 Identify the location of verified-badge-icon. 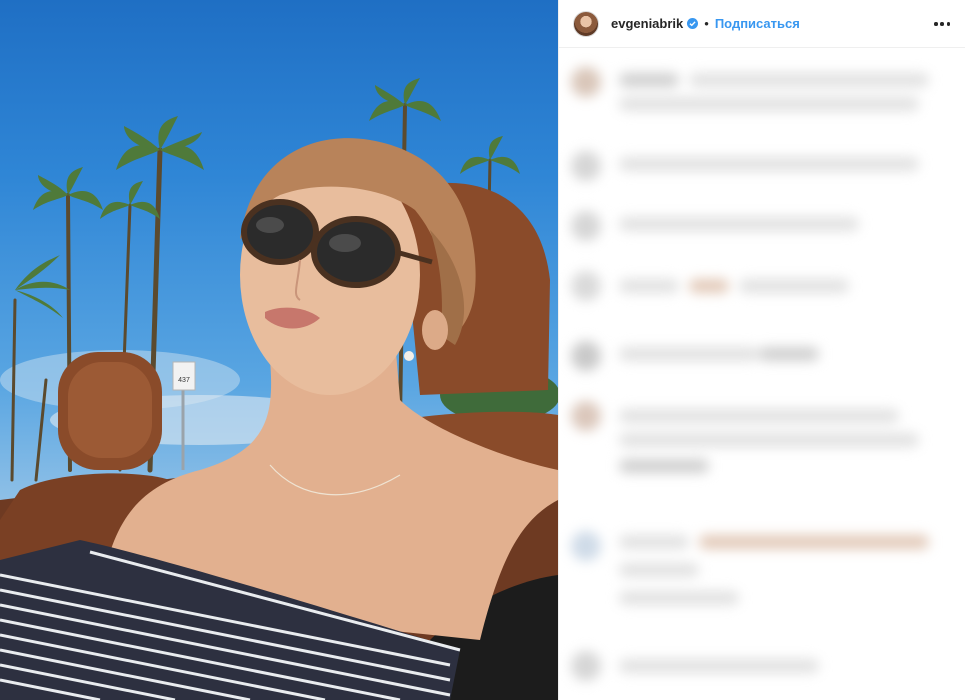
(693, 23).